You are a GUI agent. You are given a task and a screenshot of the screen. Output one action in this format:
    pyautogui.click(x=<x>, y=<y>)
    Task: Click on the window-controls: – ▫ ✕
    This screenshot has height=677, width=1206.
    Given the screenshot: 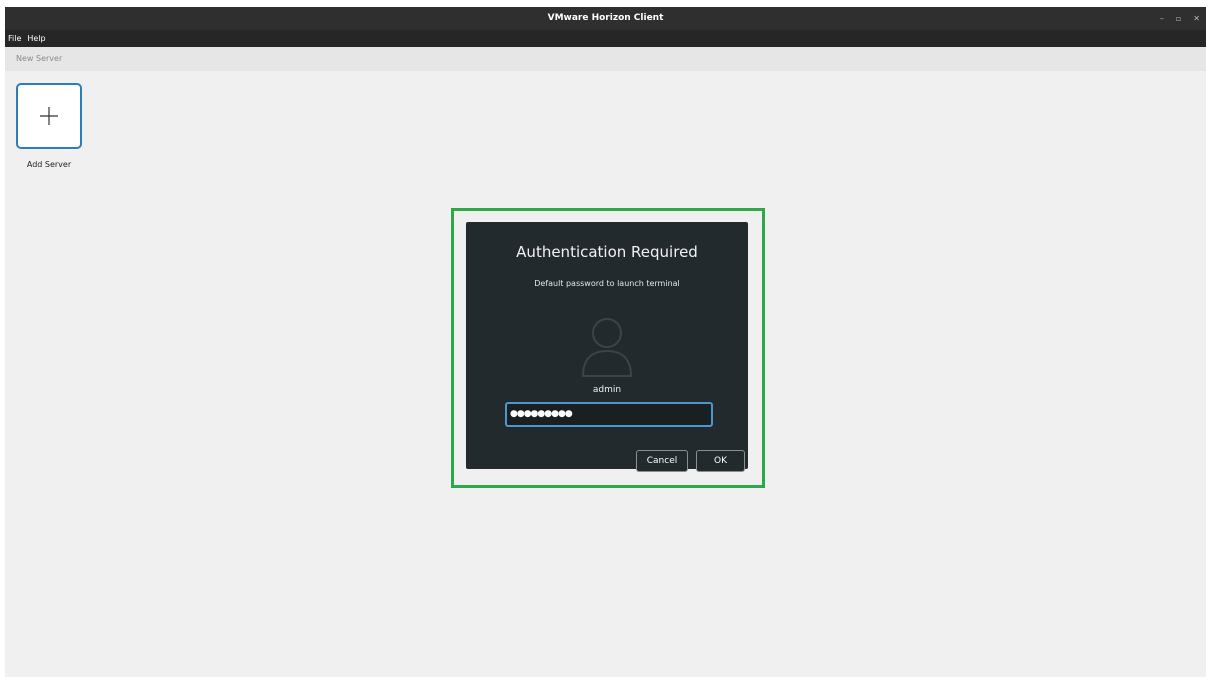 What is the action you would take?
    pyautogui.click(x=1180, y=18)
    